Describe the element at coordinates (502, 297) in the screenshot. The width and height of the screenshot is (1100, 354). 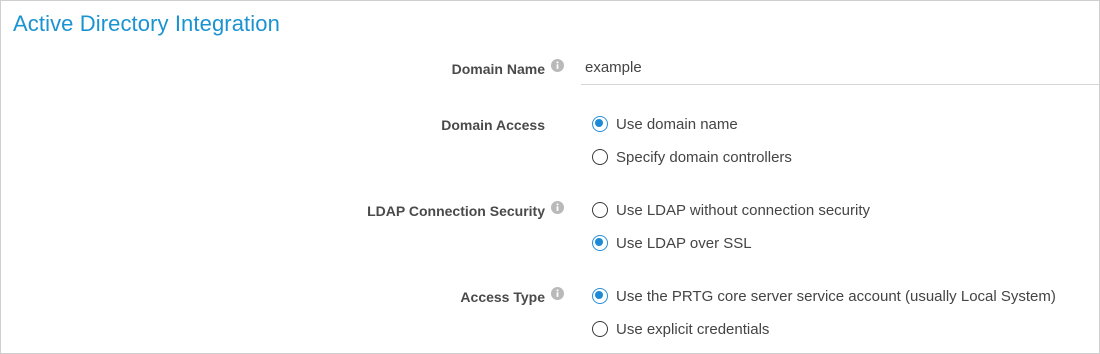
I see `access-type-label: Access Type` at that location.